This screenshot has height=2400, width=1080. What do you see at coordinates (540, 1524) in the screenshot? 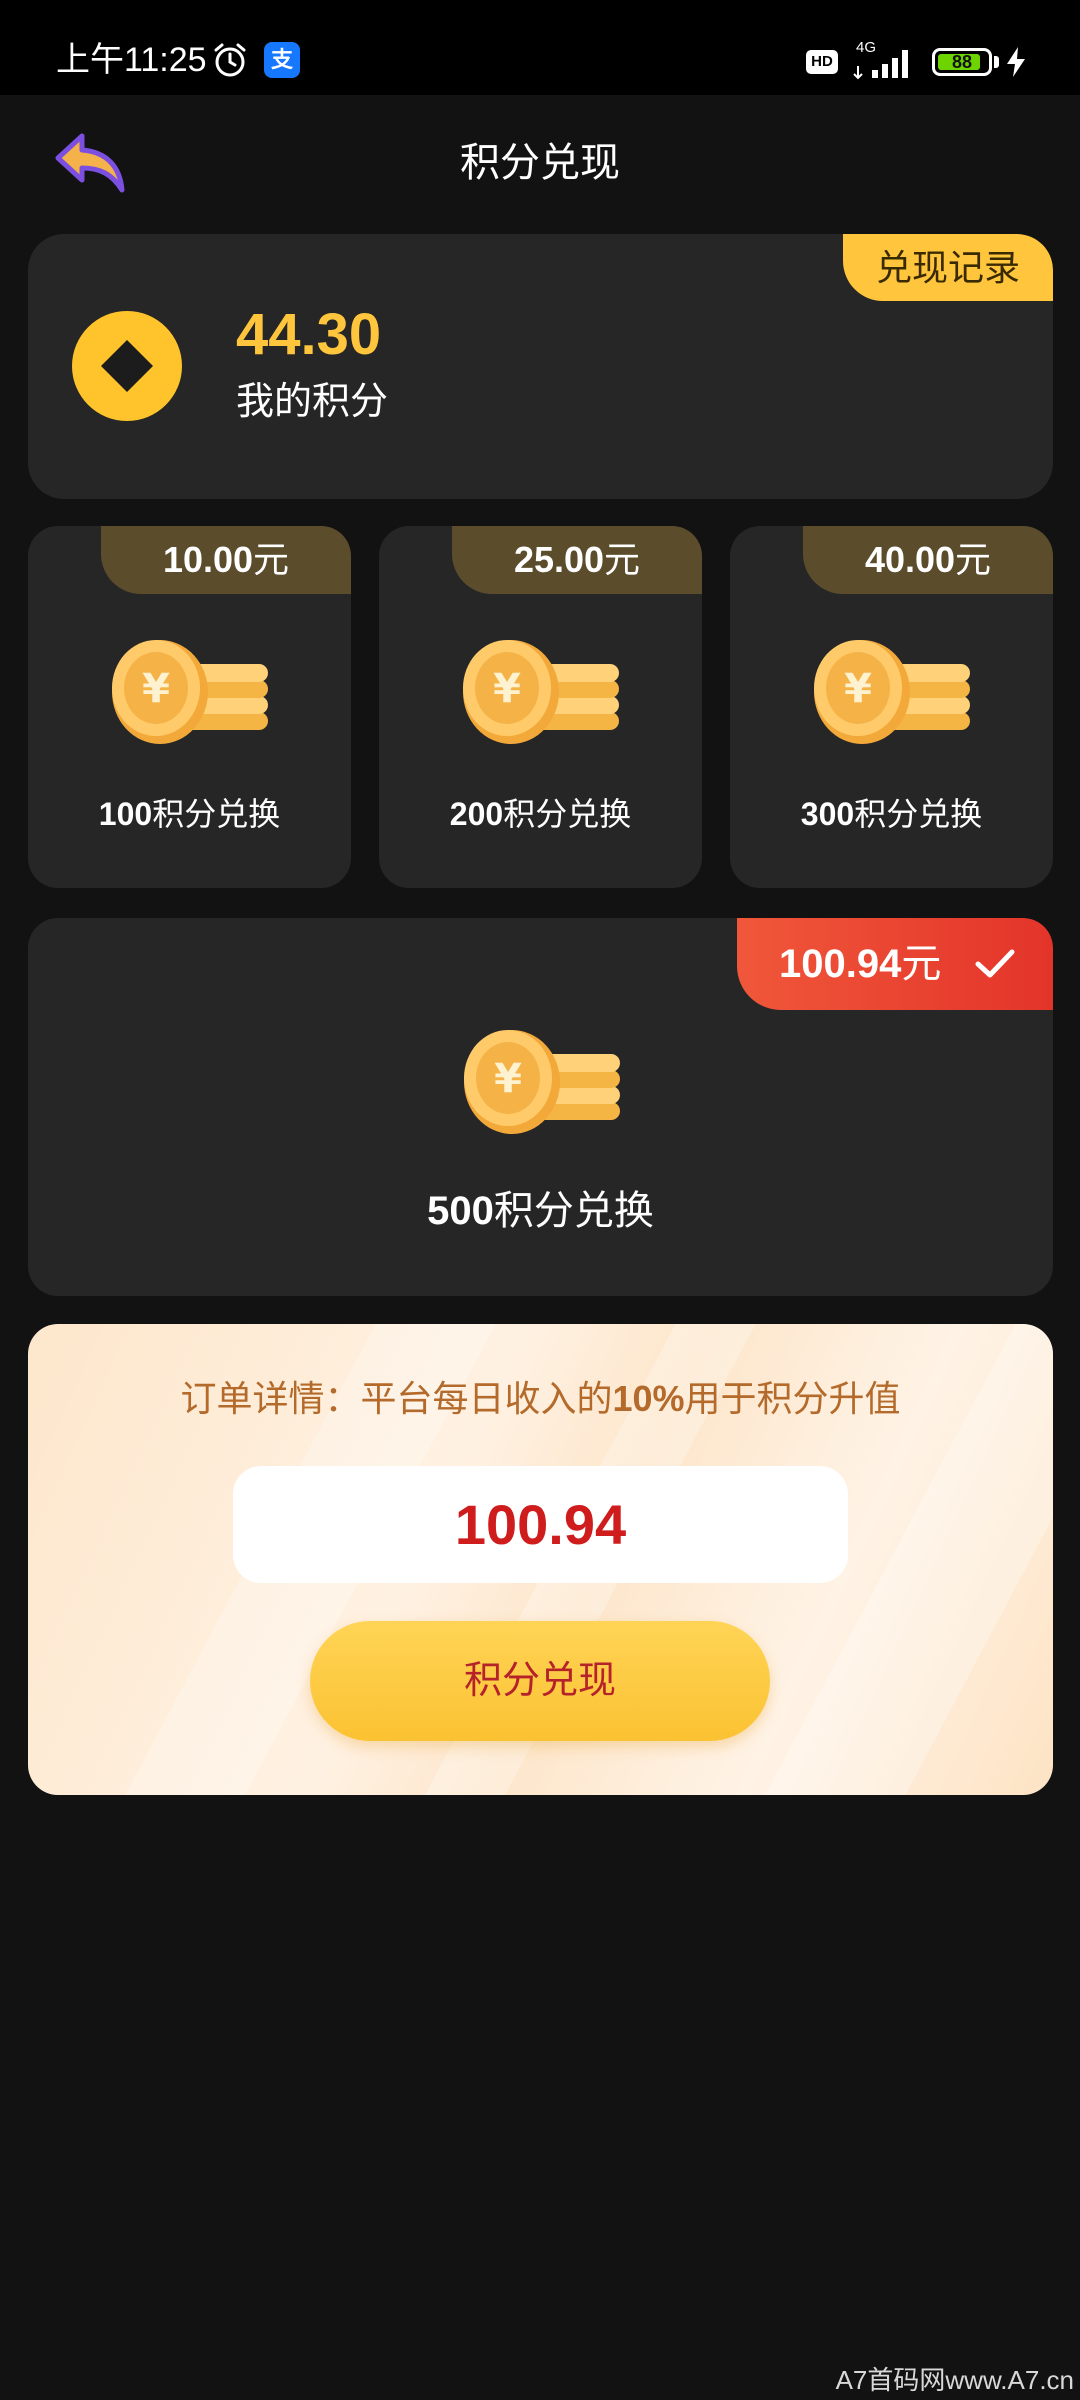
I see `amount-display: 100.94` at bounding box center [540, 1524].